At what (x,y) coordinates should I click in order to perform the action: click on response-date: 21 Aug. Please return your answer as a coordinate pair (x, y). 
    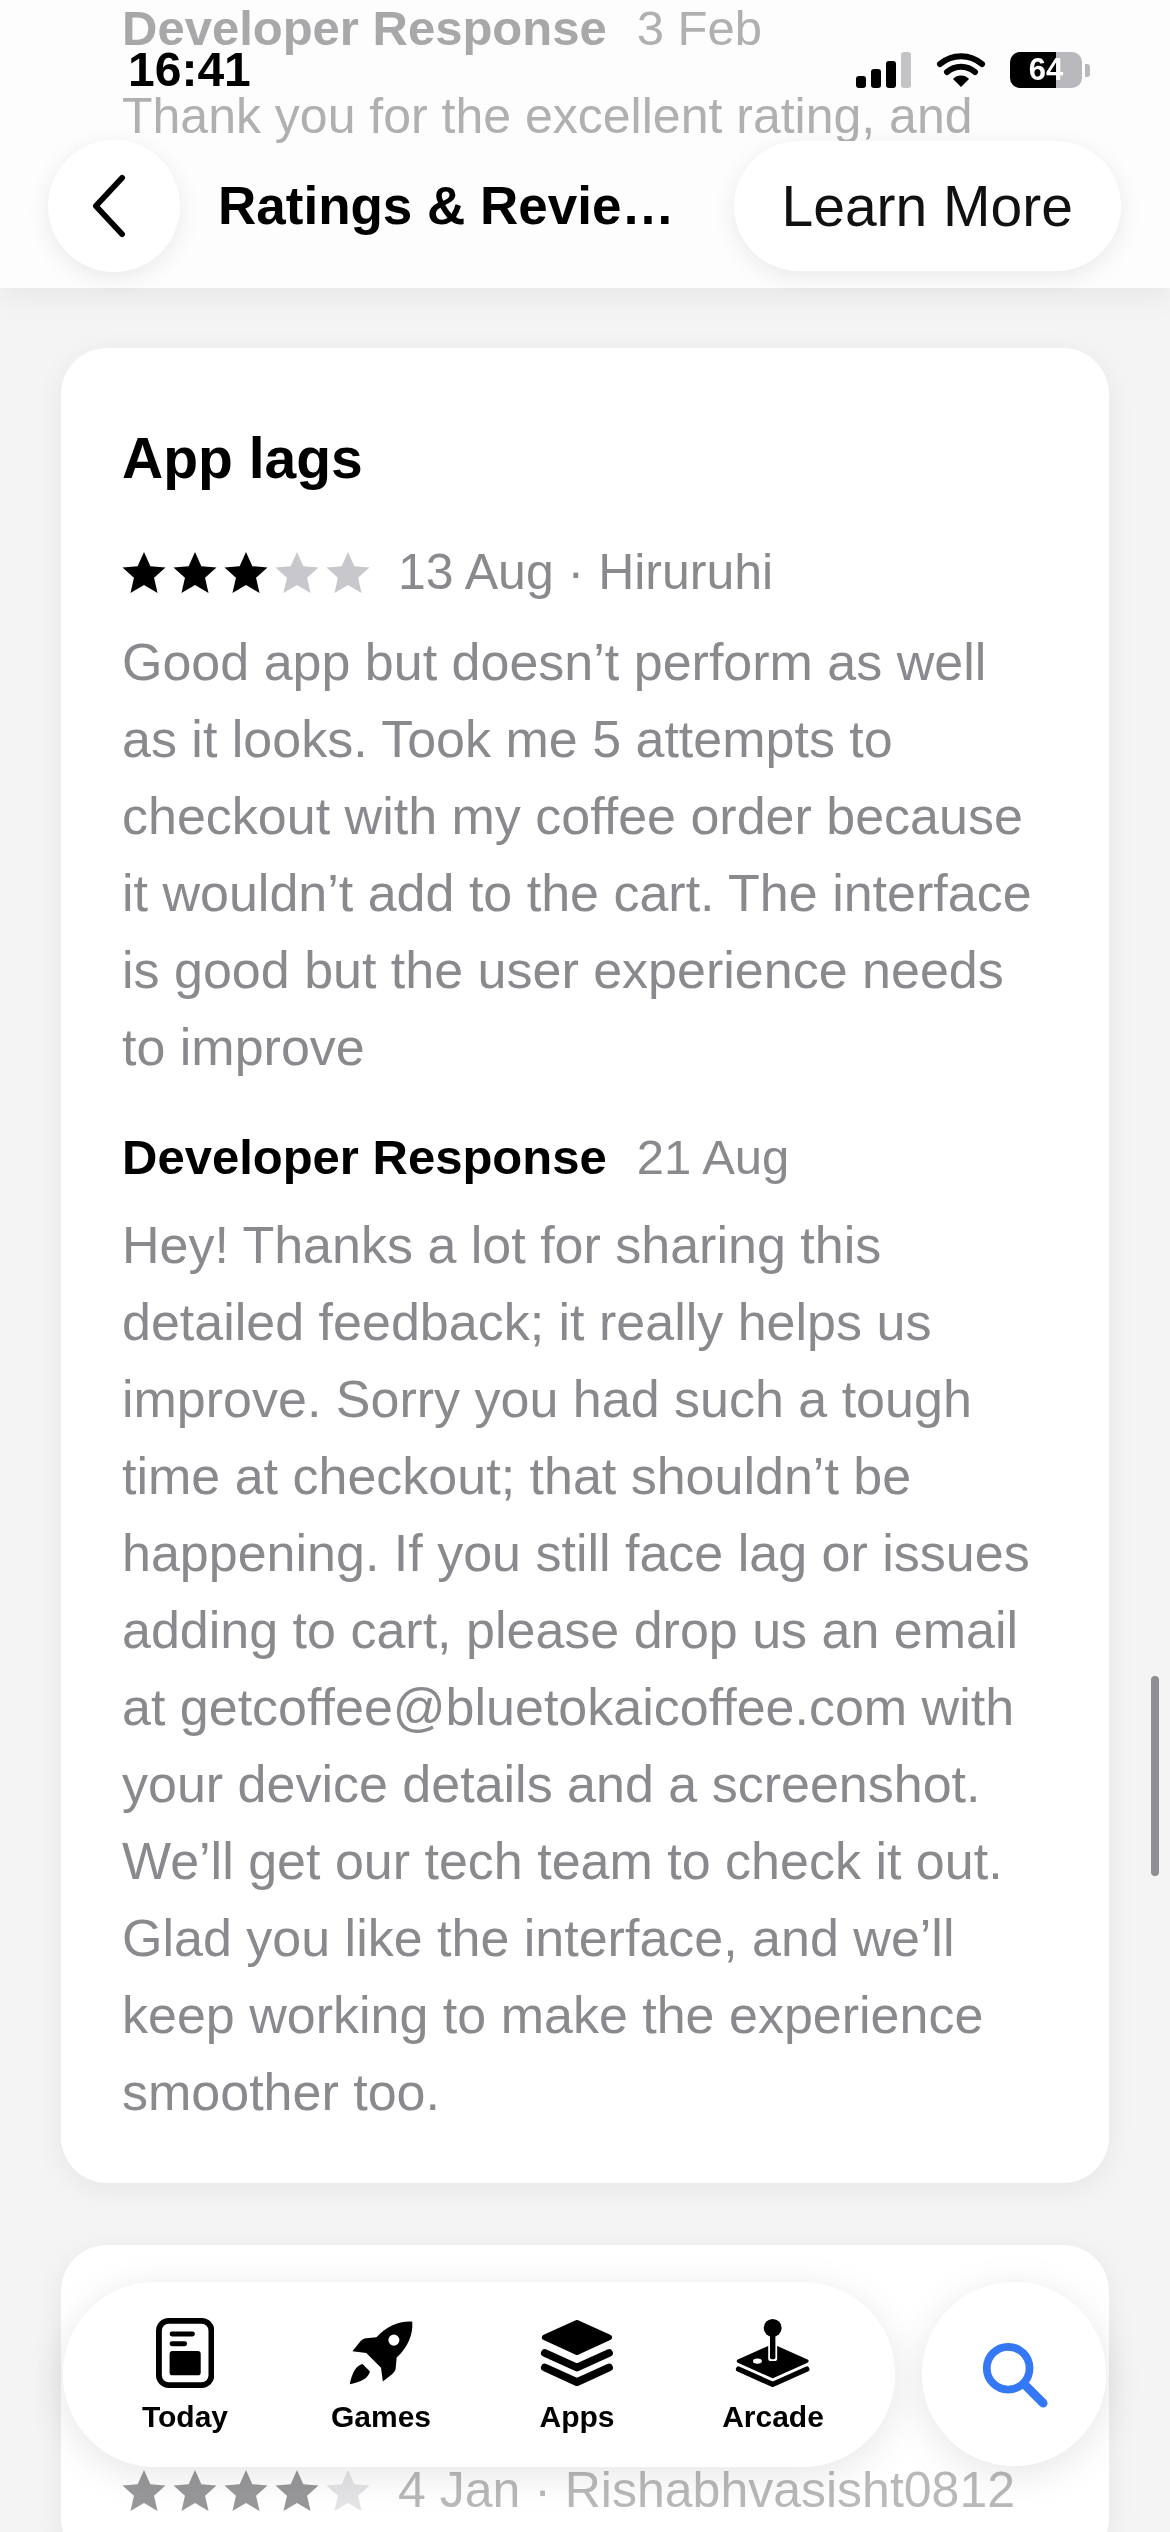
    Looking at the image, I should click on (713, 1157).